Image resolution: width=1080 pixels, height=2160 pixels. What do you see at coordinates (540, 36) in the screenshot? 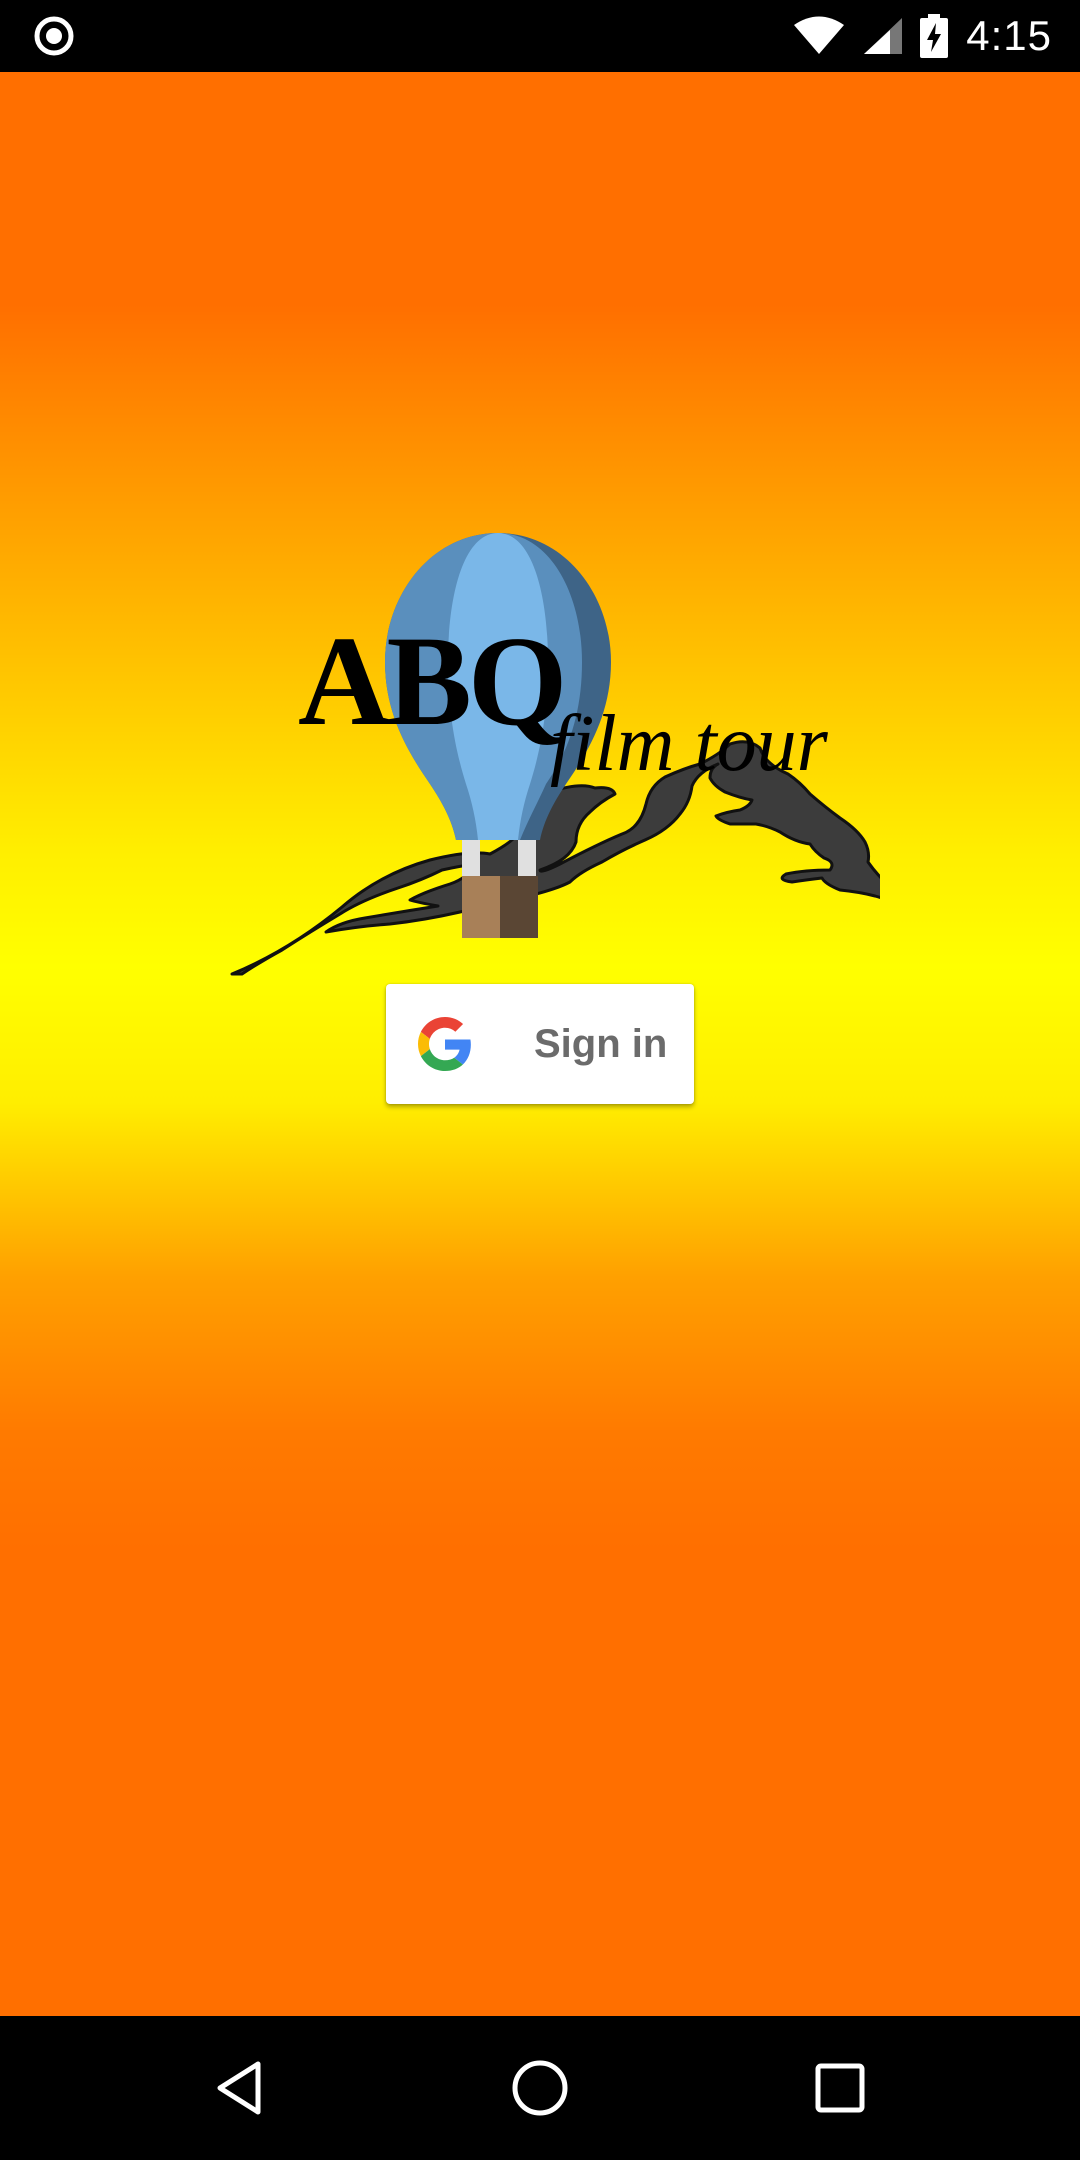
I see `status-bar: 4:15` at bounding box center [540, 36].